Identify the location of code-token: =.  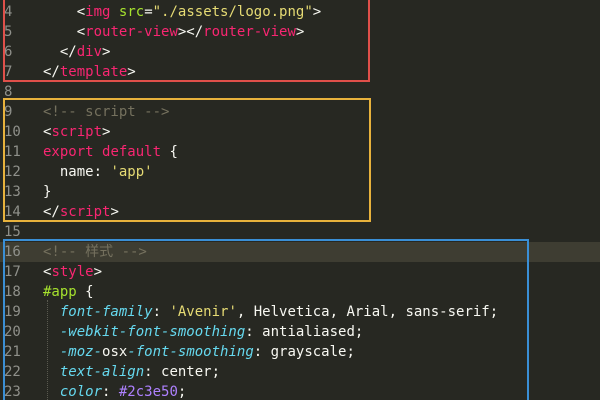
(148, 12).